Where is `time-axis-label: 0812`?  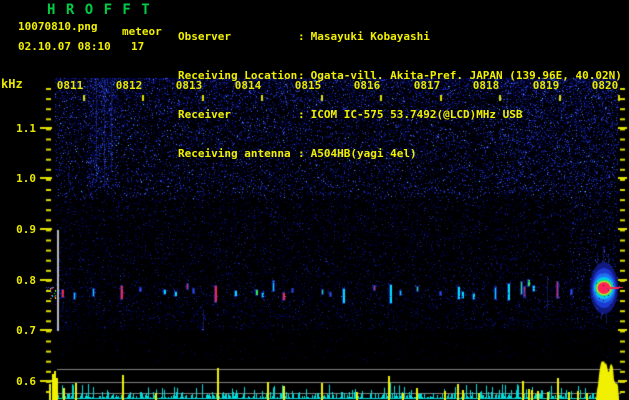
time-axis-label: 0812 is located at coordinates (129, 85).